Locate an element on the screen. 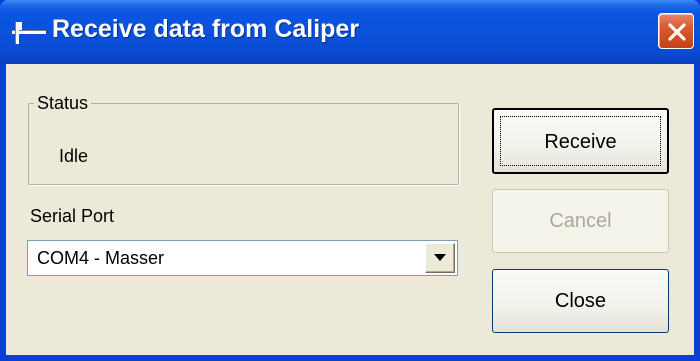  close-window-button is located at coordinates (676, 31).